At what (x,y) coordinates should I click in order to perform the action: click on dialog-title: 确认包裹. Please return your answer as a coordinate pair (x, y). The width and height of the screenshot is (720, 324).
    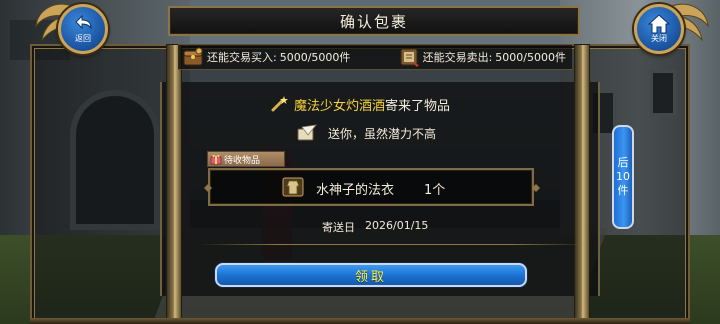
    Looking at the image, I should click on (374, 21).